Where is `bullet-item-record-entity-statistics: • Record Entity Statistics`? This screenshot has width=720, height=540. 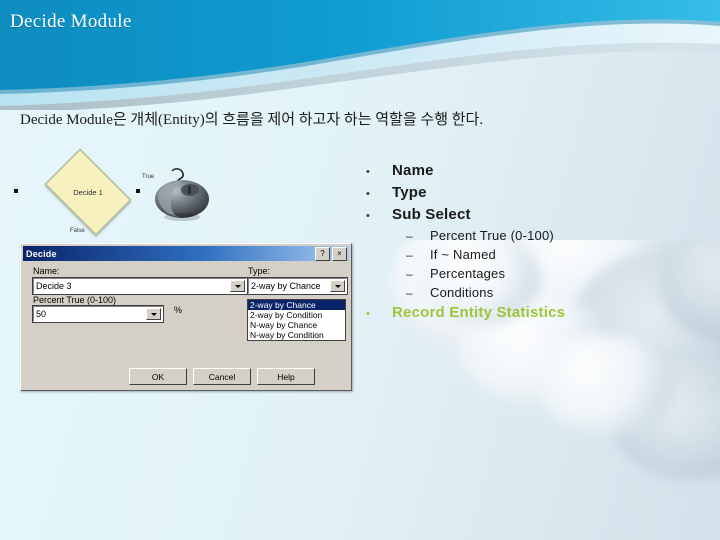
bullet-item-record-entity-statistics: • Record Entity Statistics is located at coordinates (536, 312).